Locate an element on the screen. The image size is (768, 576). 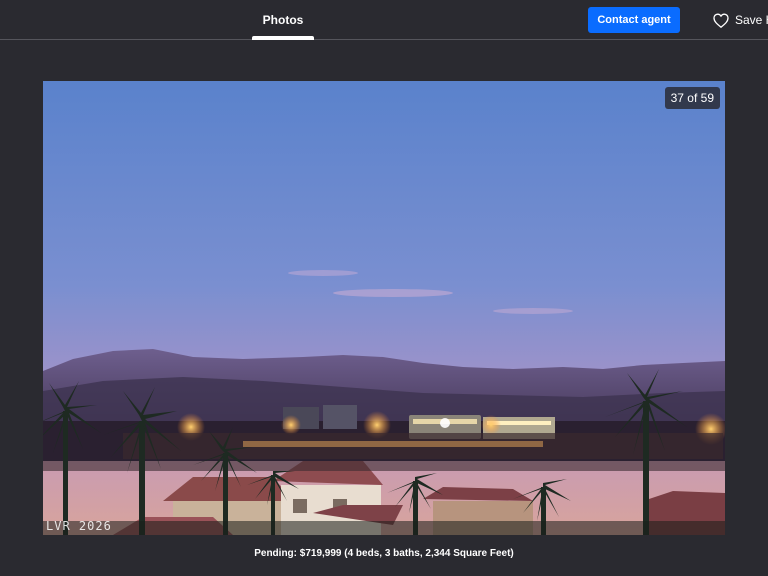
save-home-label: Save H is located at coordinates (751, 20).